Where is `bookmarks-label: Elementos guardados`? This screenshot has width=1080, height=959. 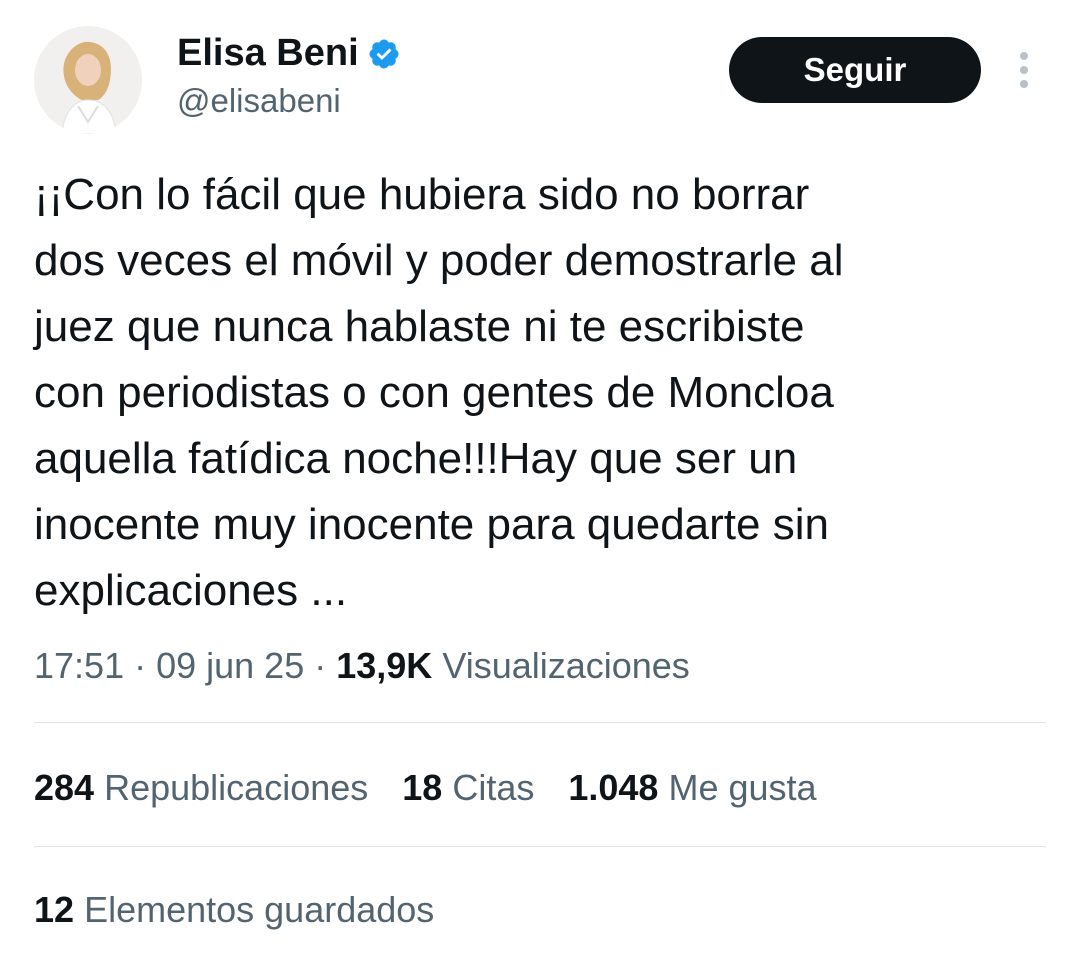 bookmarks-label: Elementos guardados is located at coordinates (259, 909).